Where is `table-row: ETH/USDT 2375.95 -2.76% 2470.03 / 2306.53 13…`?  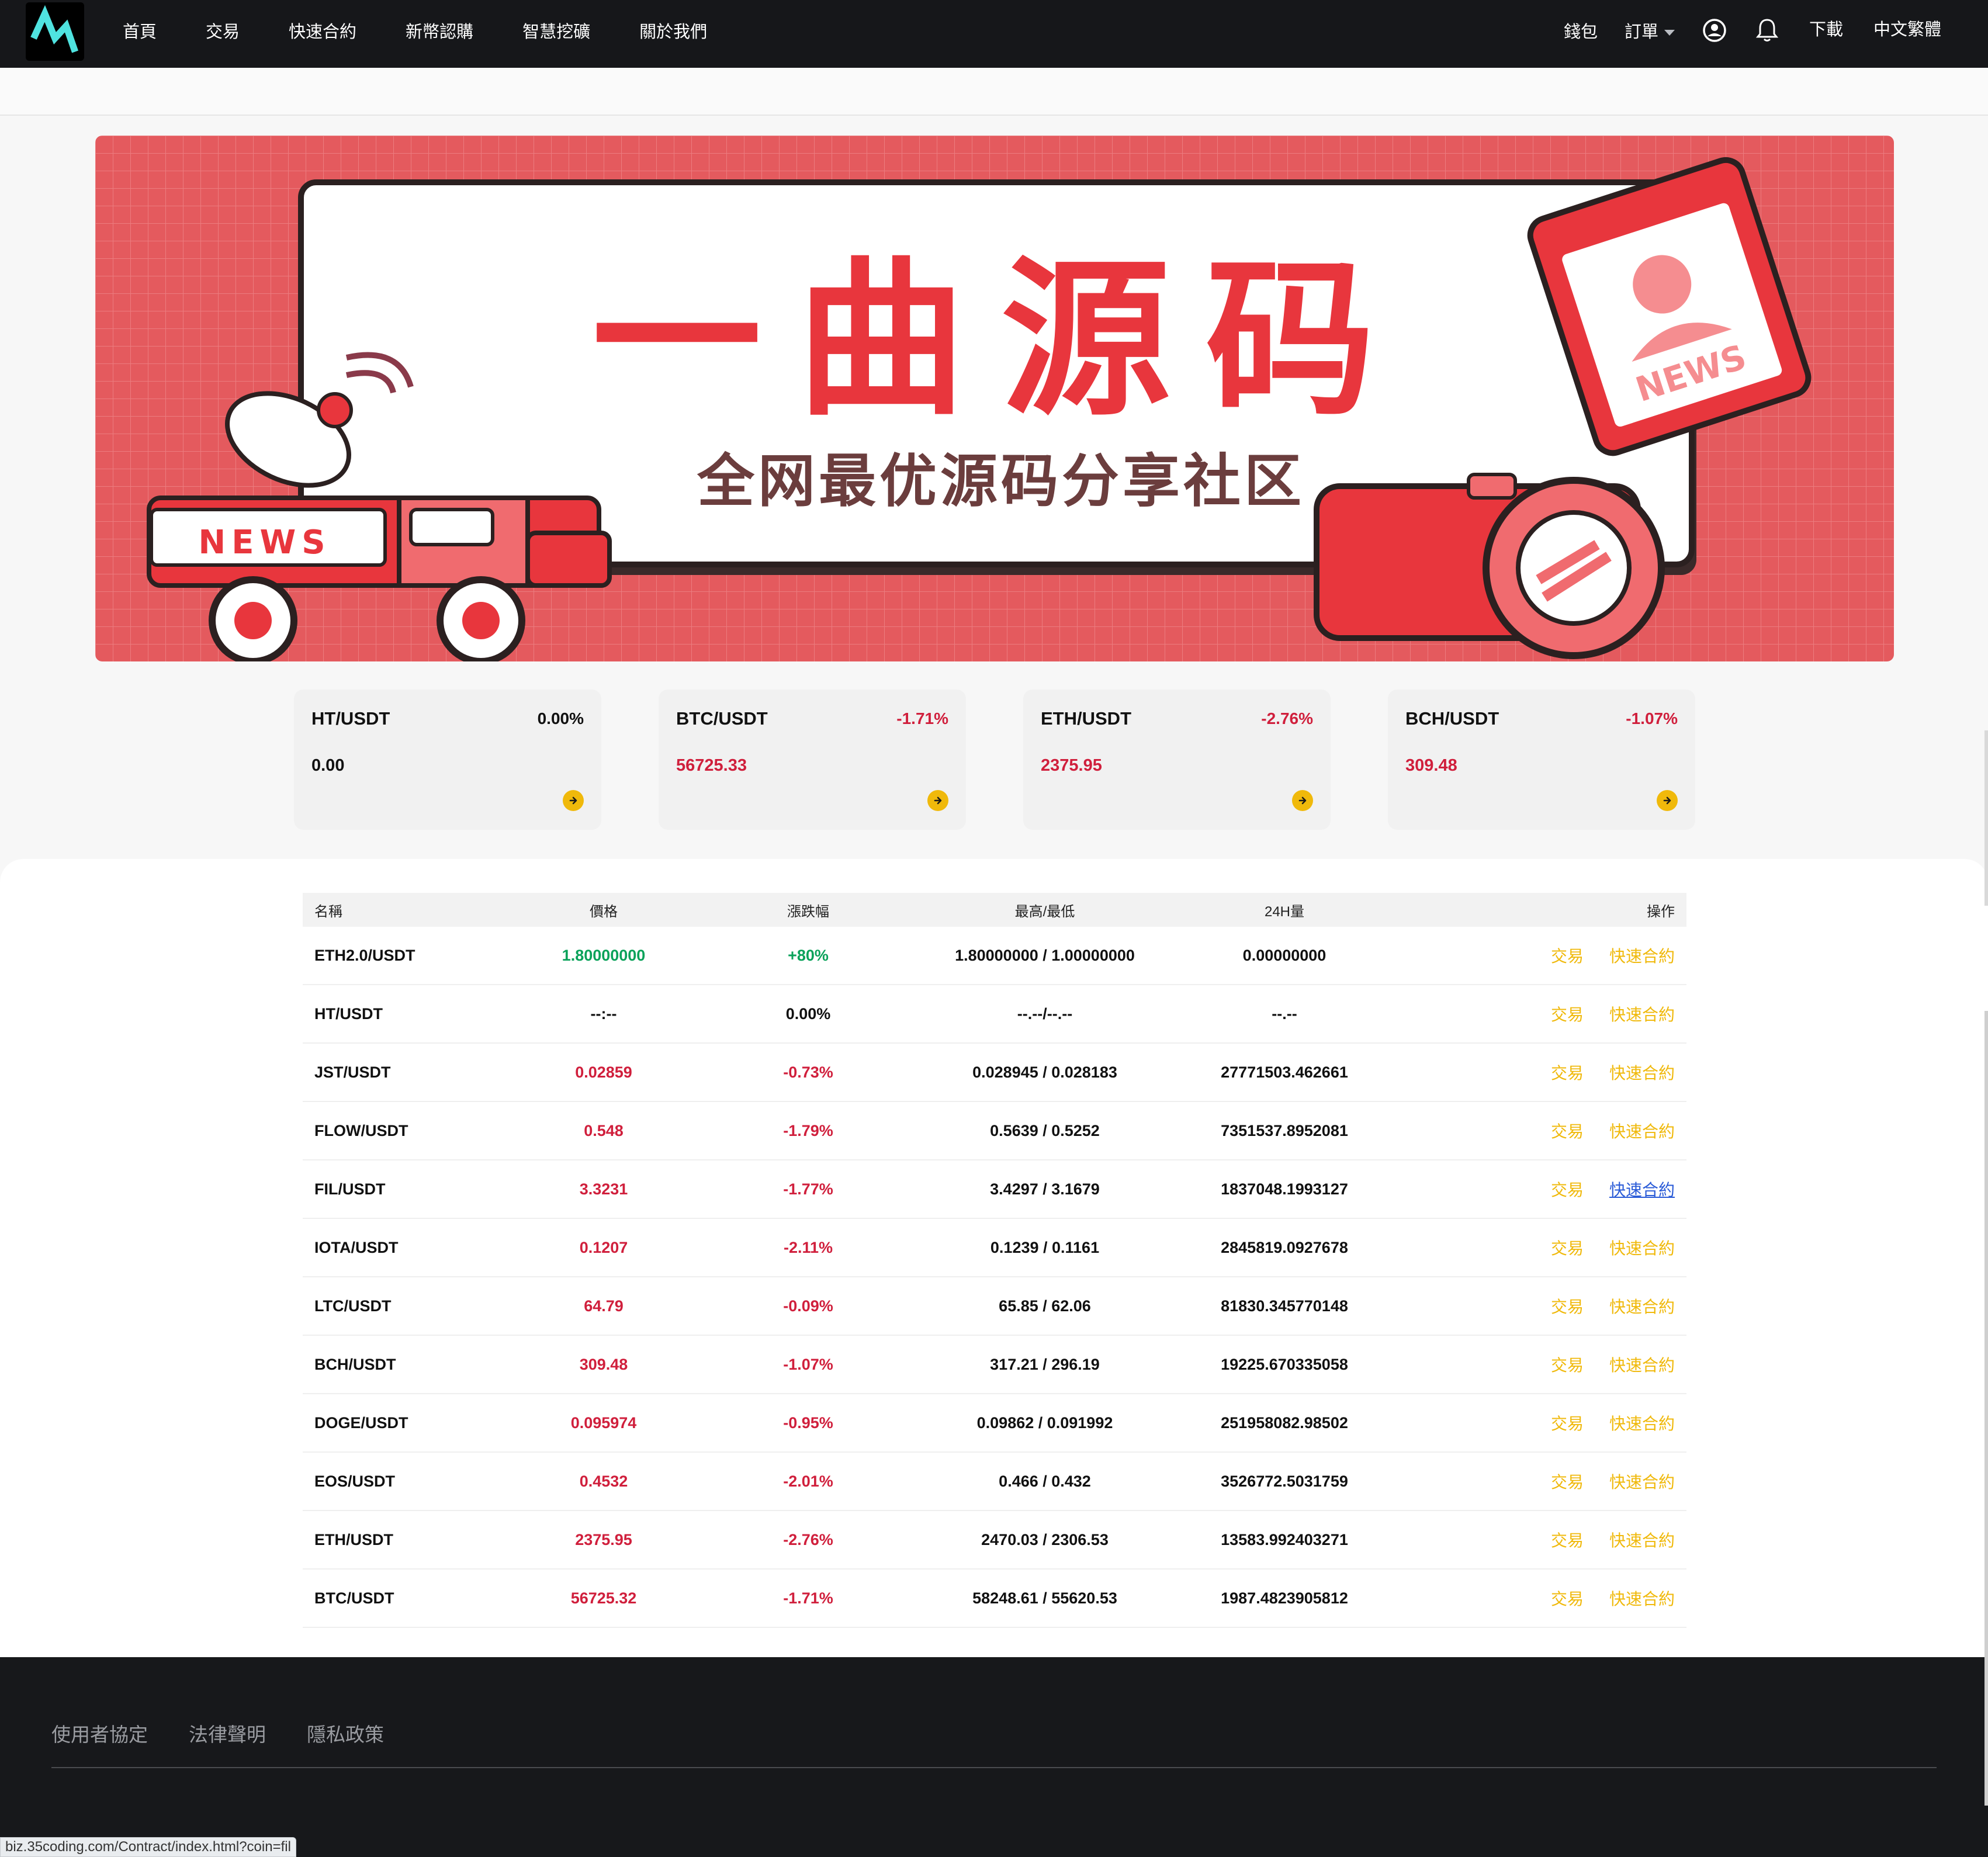 table-row: ETH/USDT 2375.95 -2.76% 2470.03 / 2306.53 13… is located at coordinates (994, 1540).